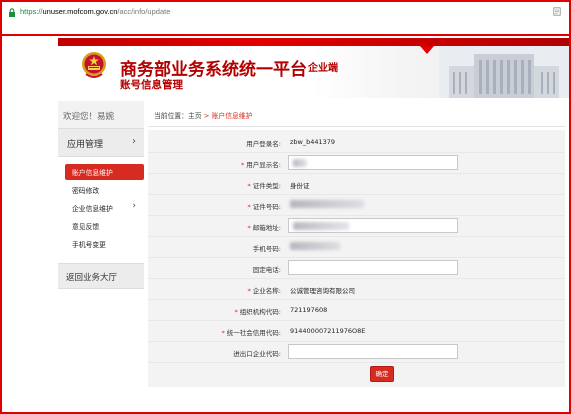  I want to click on field-label: 手机号码:, so click(266, 249).